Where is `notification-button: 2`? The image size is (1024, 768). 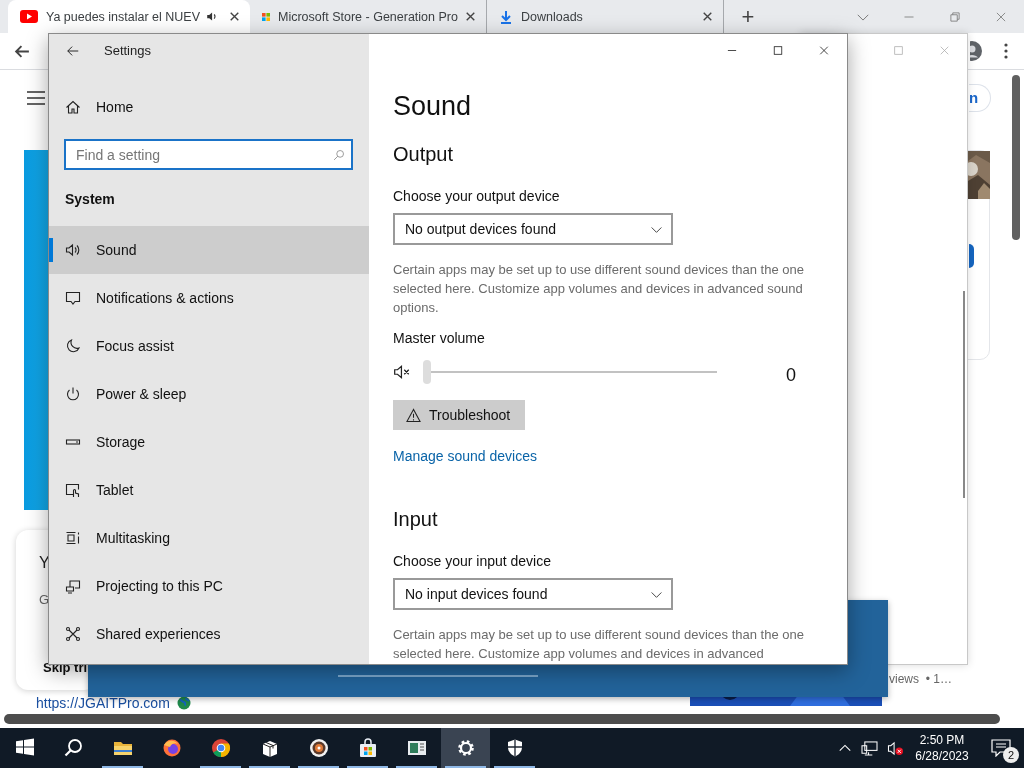
notification-button: 2 is located at coordinates (1001, 748).